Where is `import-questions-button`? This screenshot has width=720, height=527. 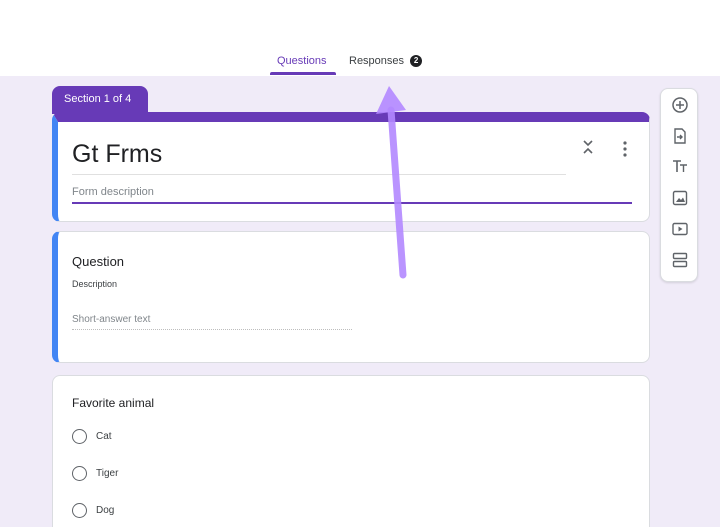 import-questions-button is located at coordinates (680, 136).